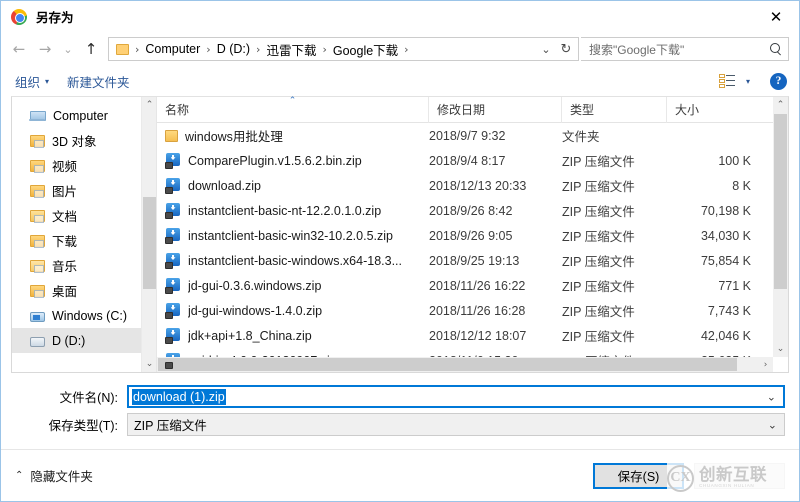  I want to click on sidebar-item-label: D (D:), so click(69, 340).